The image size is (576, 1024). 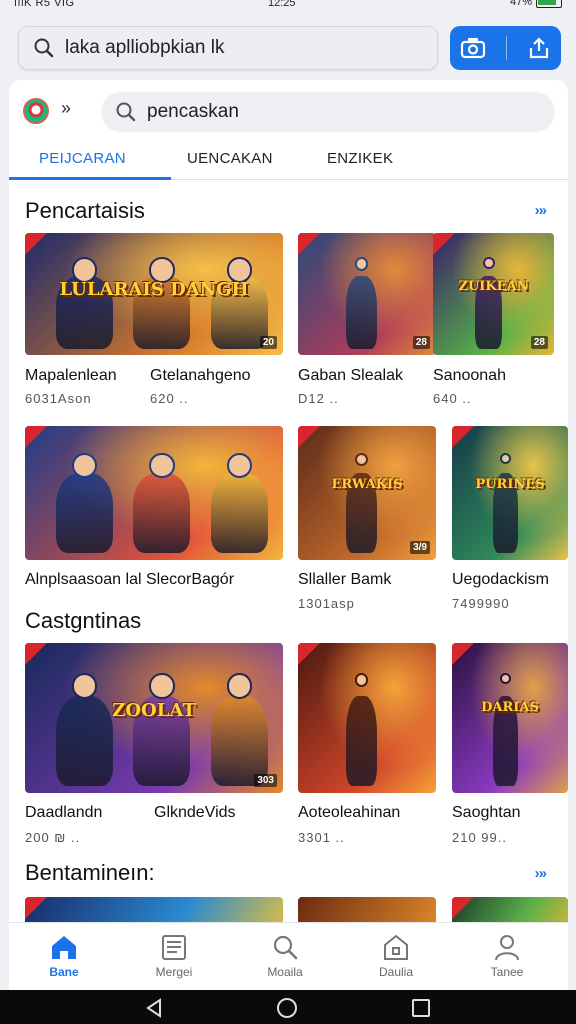 I want to click on system-nav-bar, so click(x=288, y=1007).